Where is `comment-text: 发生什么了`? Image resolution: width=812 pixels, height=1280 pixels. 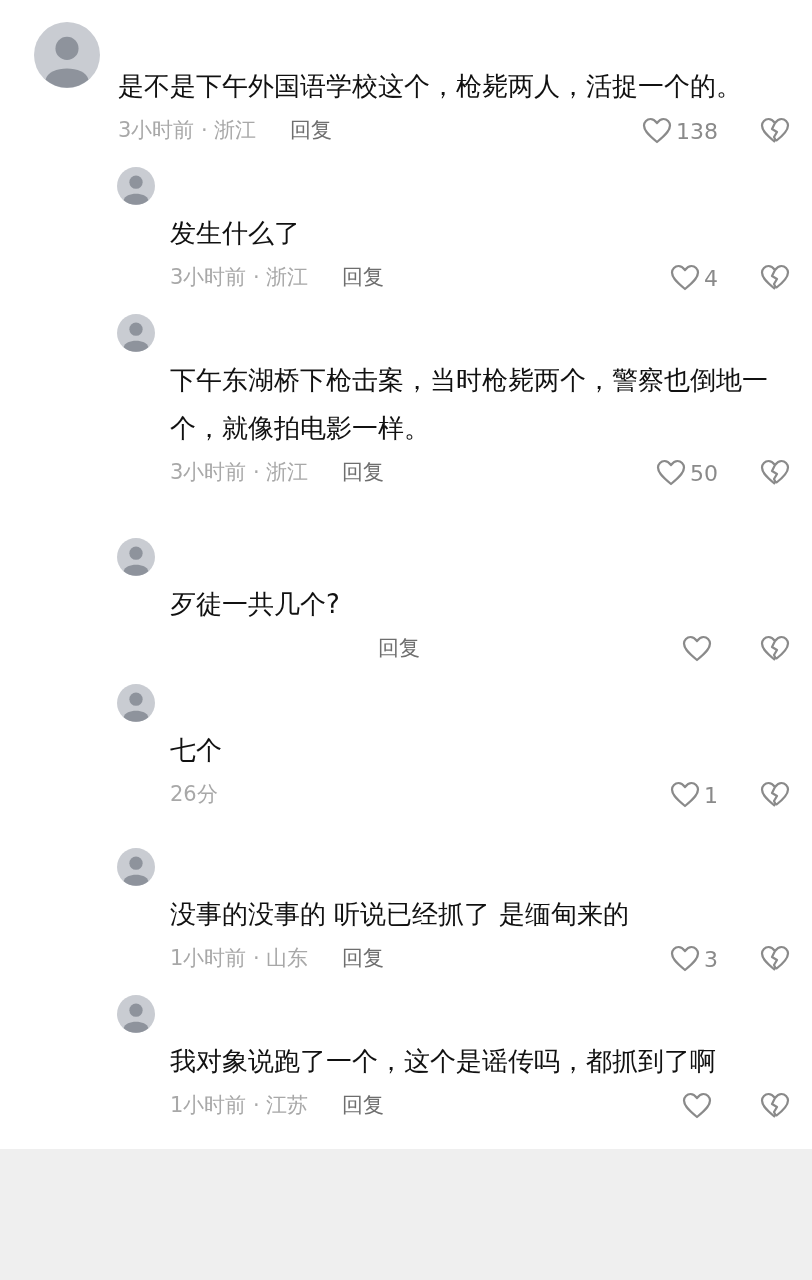
comment-text: 发生什么了 is located at coordinates (235, 233).